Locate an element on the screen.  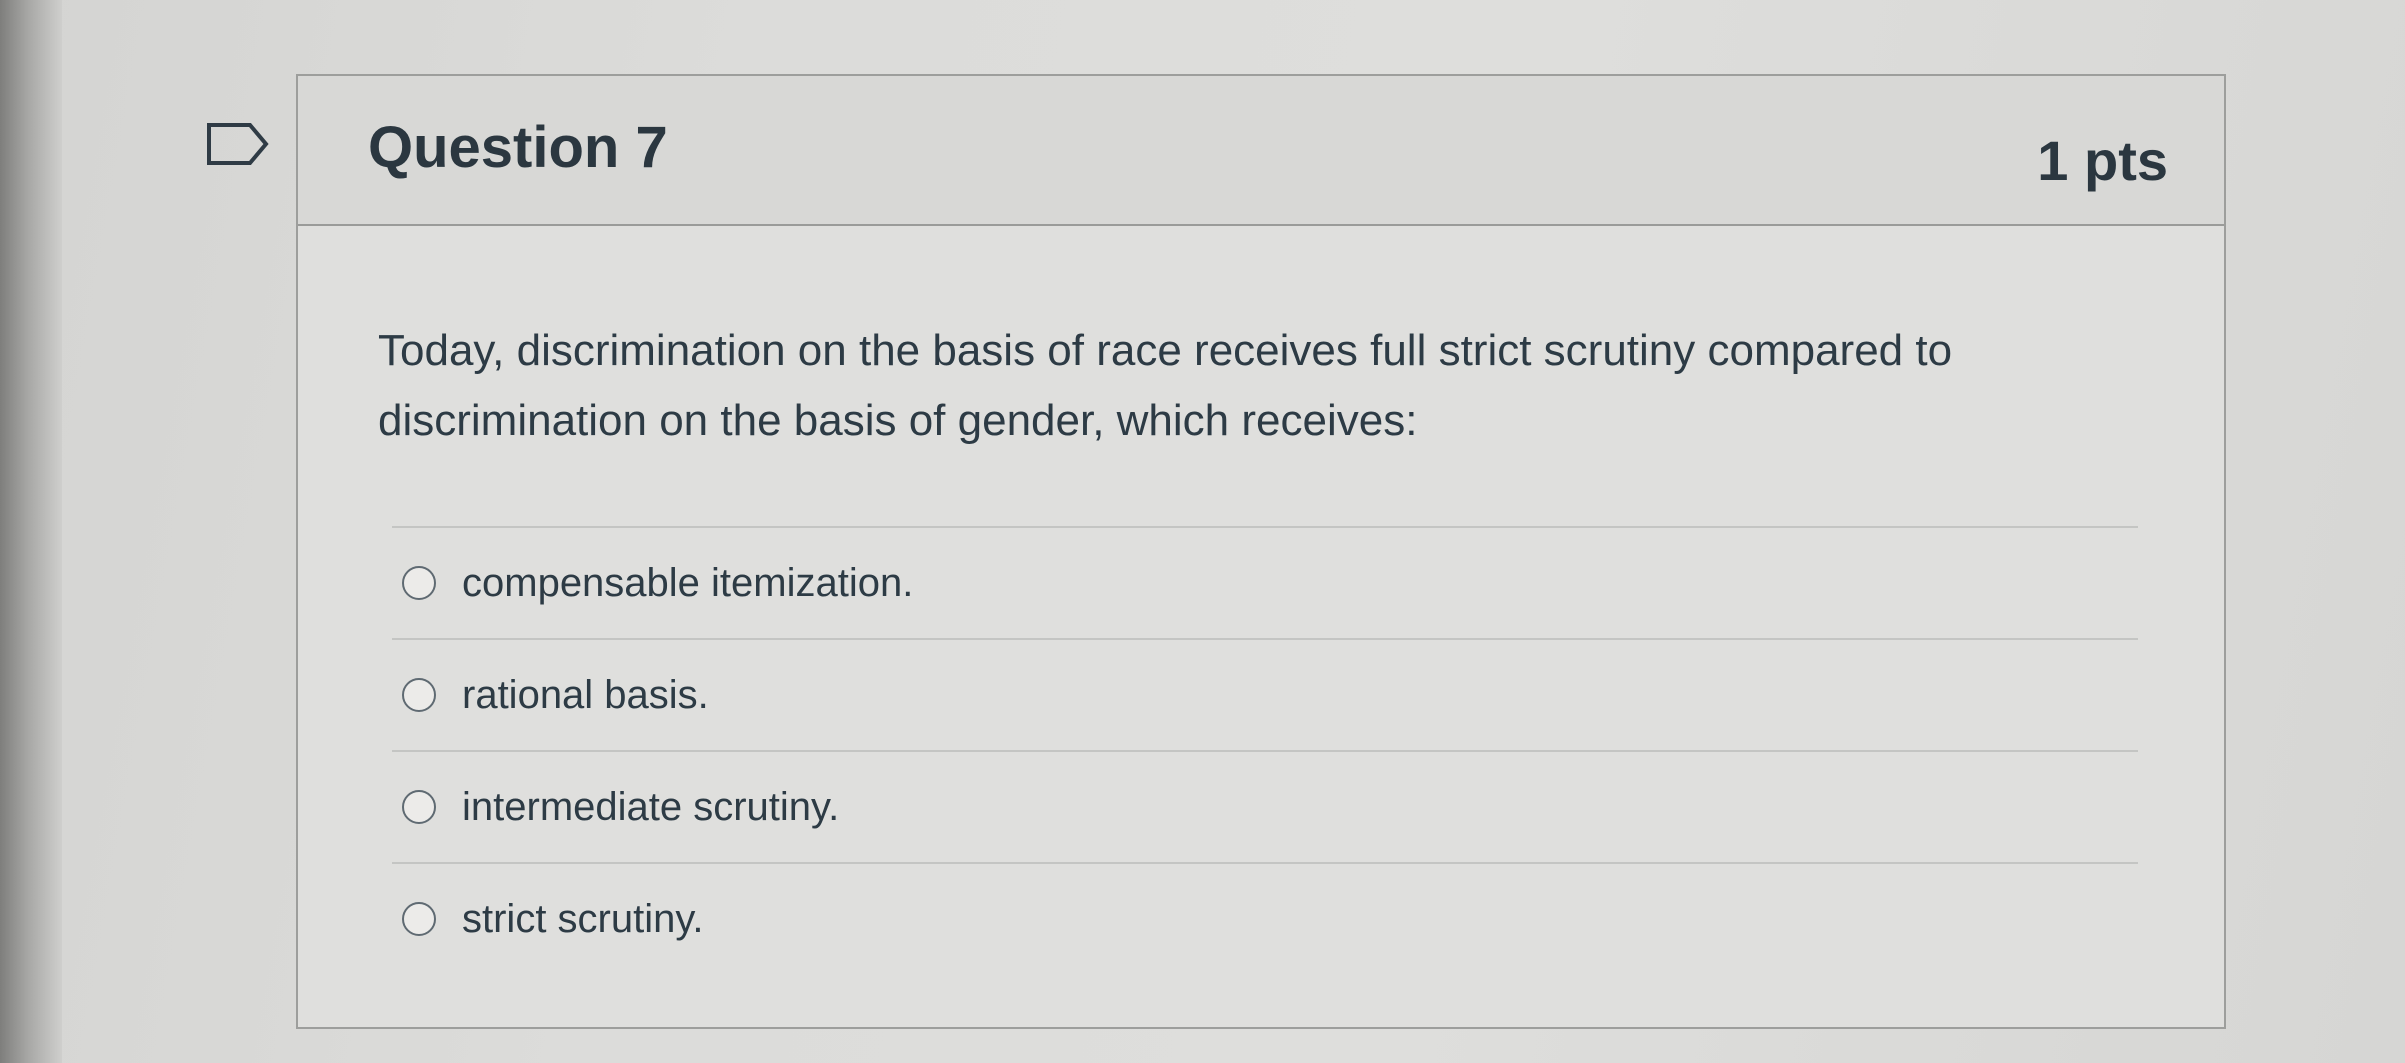
answer-label: rational basis. is located at coordinates (585, 694).